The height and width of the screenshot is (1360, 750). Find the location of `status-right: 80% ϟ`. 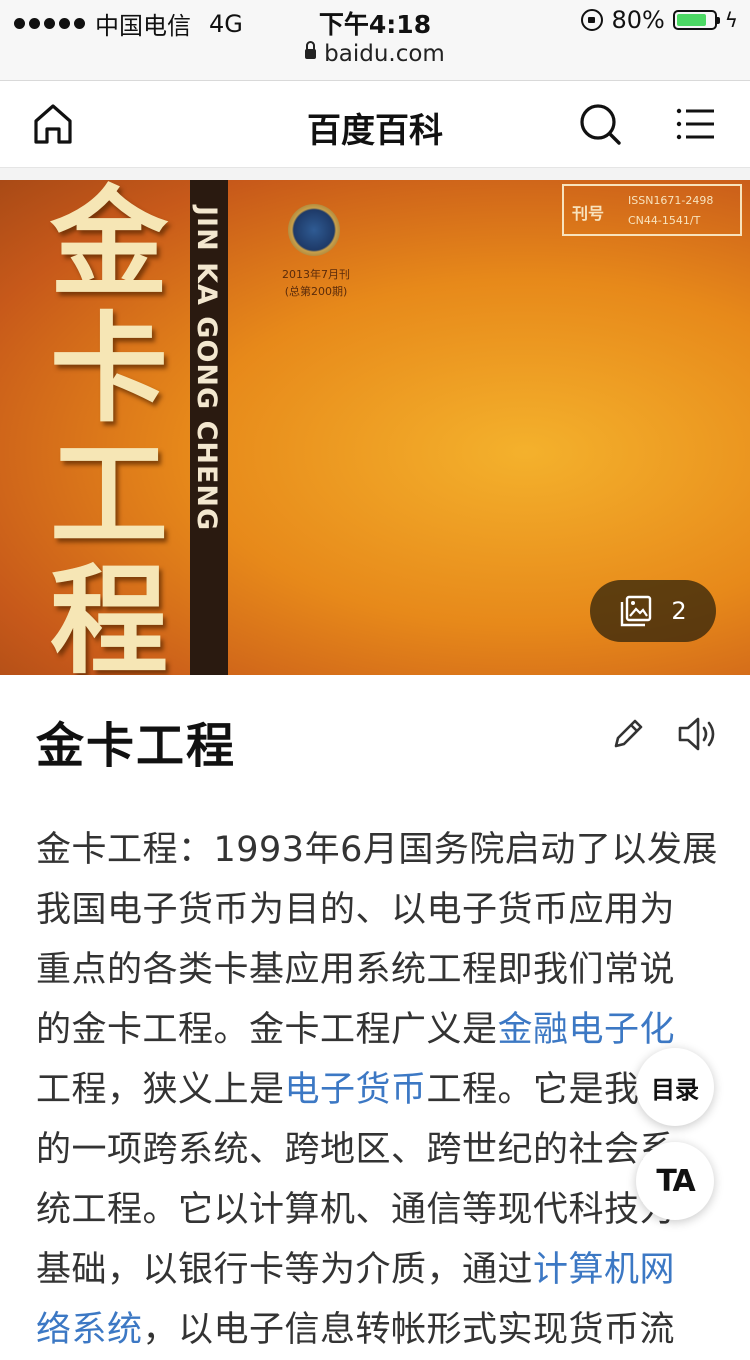

status-right: 80% ϟ is located at coordinates (659, 20).